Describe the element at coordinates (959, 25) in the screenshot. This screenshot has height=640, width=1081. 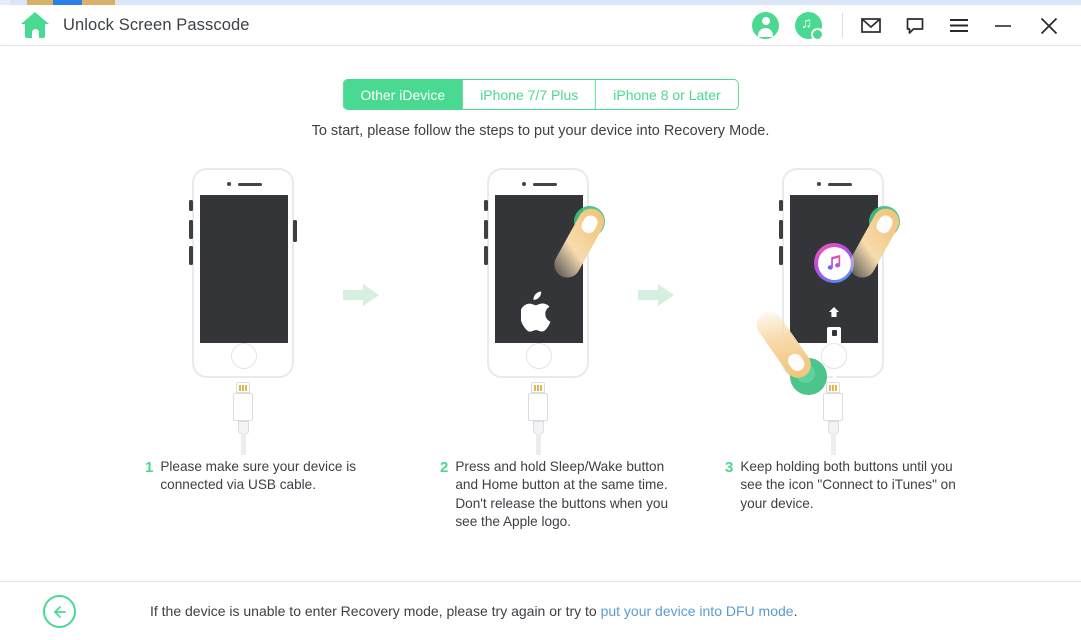
I see `hamburger-menu-icon` at that location.